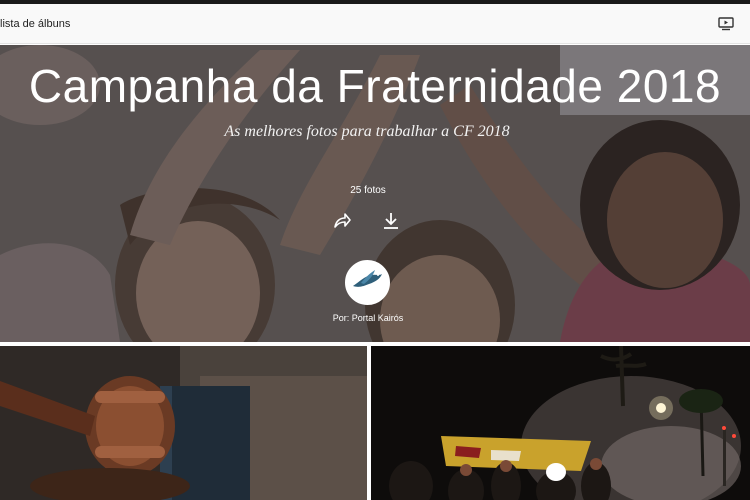  Describe the element at coordinates (726, 24) in the screenshot. I see `slideshow-icon` at that location.